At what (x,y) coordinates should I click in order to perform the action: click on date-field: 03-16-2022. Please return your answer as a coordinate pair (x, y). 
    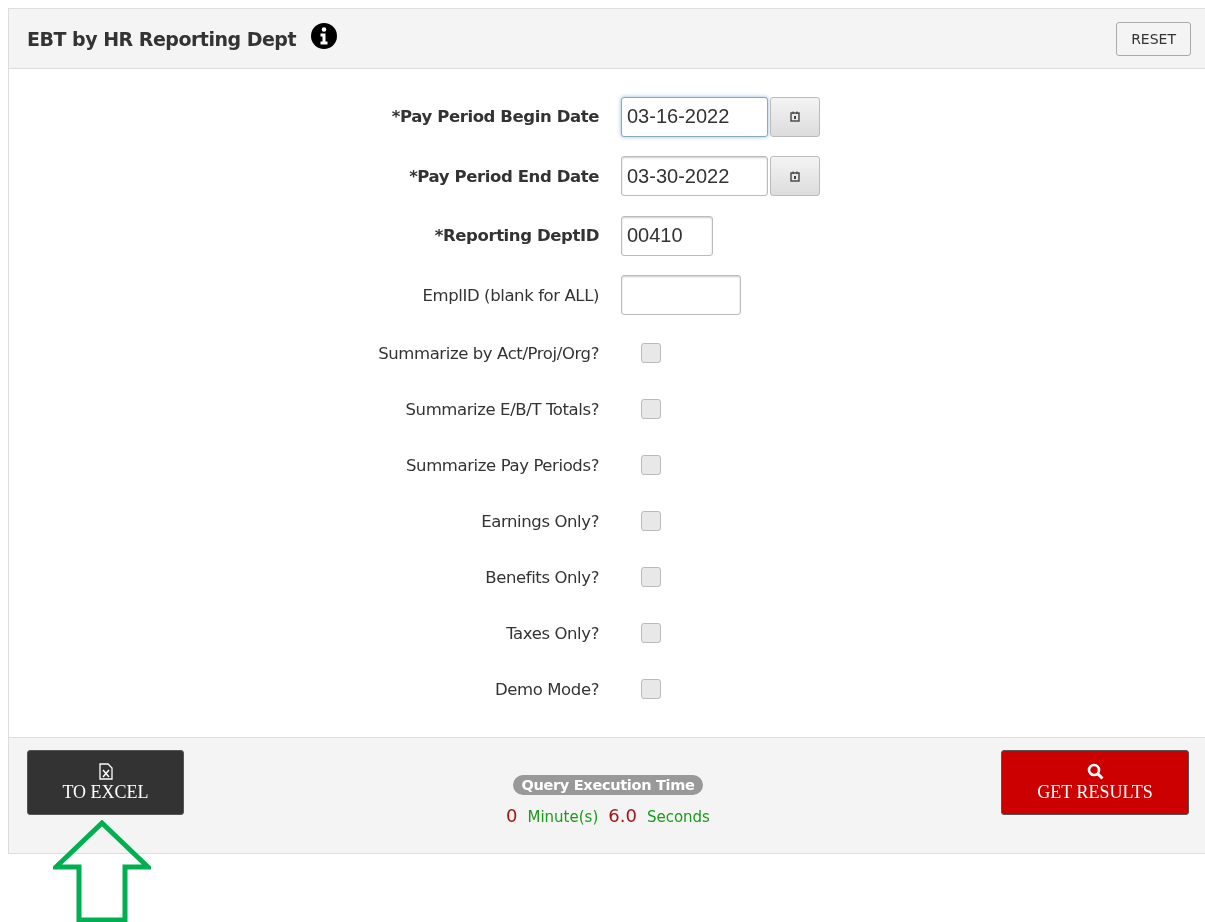
    Looking at the image, I should click on (694, 116).